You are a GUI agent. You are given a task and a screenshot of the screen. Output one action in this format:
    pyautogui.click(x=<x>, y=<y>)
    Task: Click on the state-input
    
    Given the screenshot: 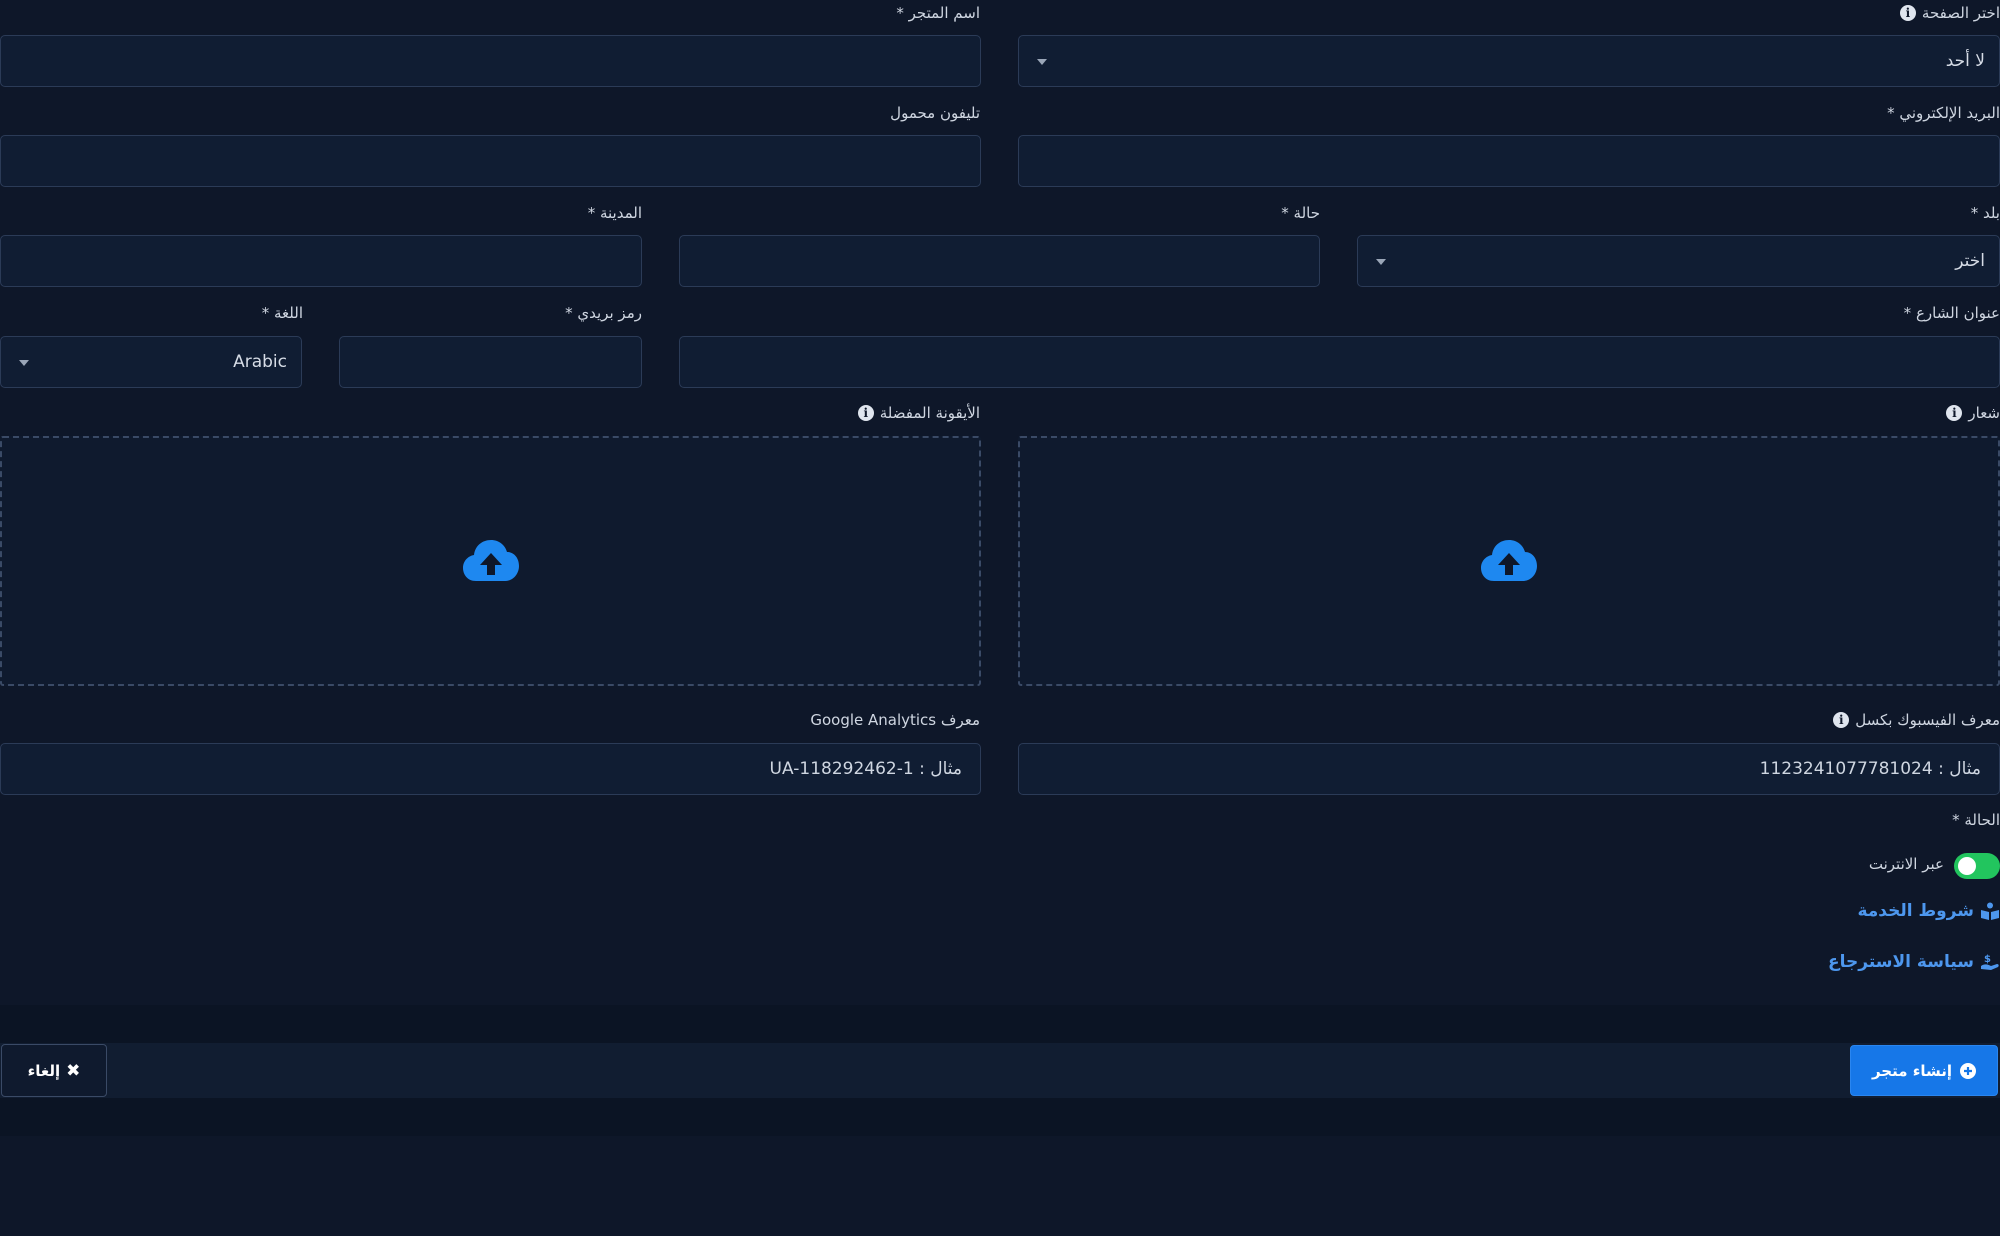 What is the action you would take?
    pyautogui.click(x=999, y=261)
    